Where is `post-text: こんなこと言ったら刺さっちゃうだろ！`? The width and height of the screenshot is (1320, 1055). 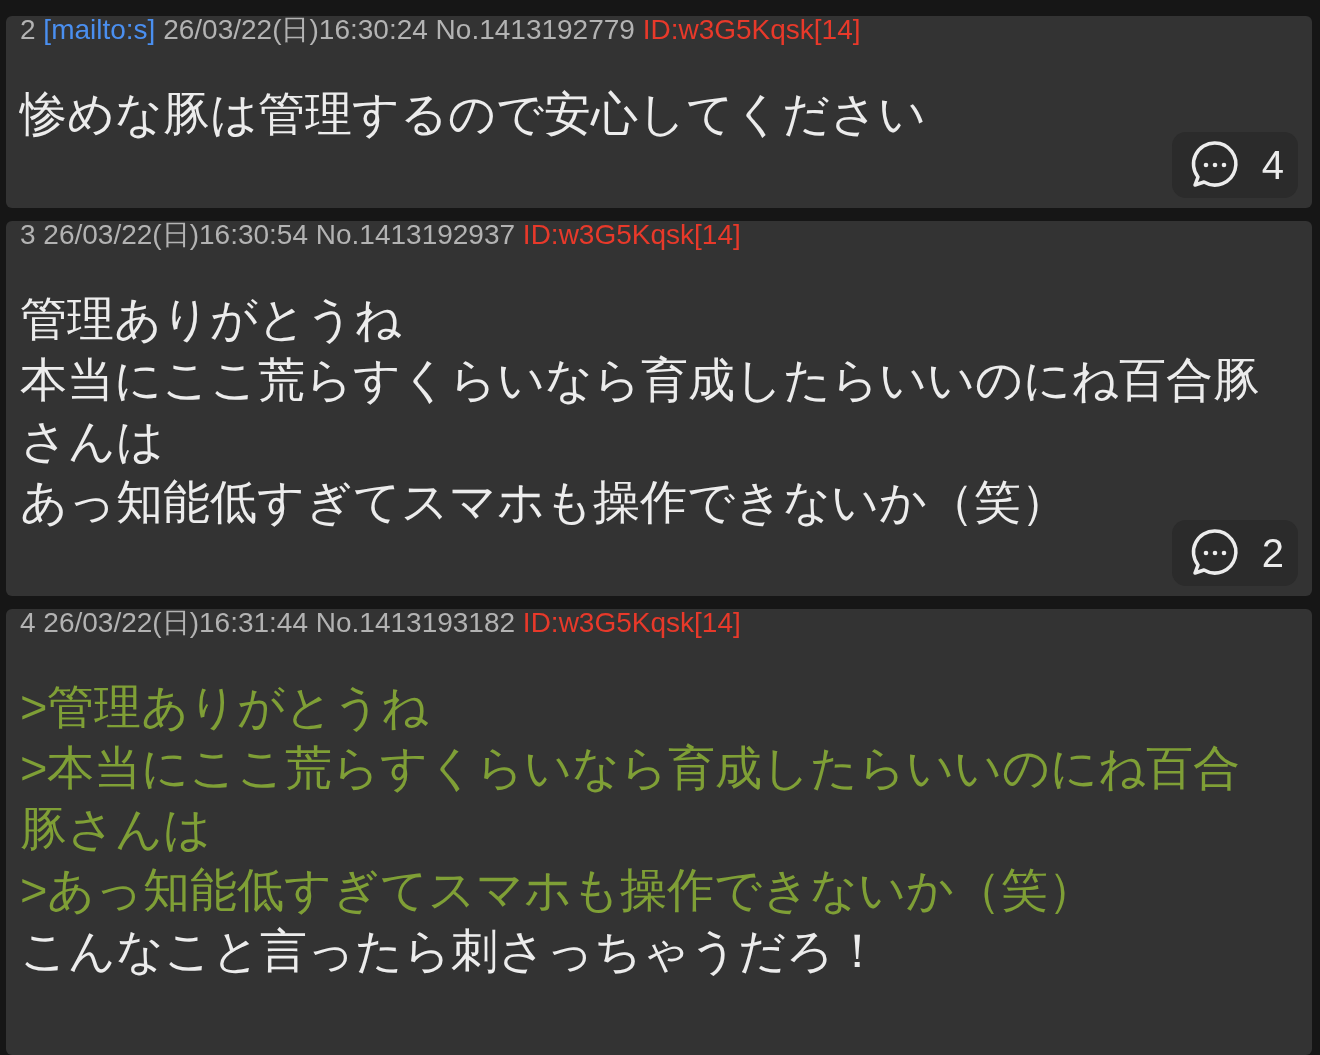
post-text: こんなこと言ったら刺さっちゃうだろ！ is located at coordinates (451, 951).